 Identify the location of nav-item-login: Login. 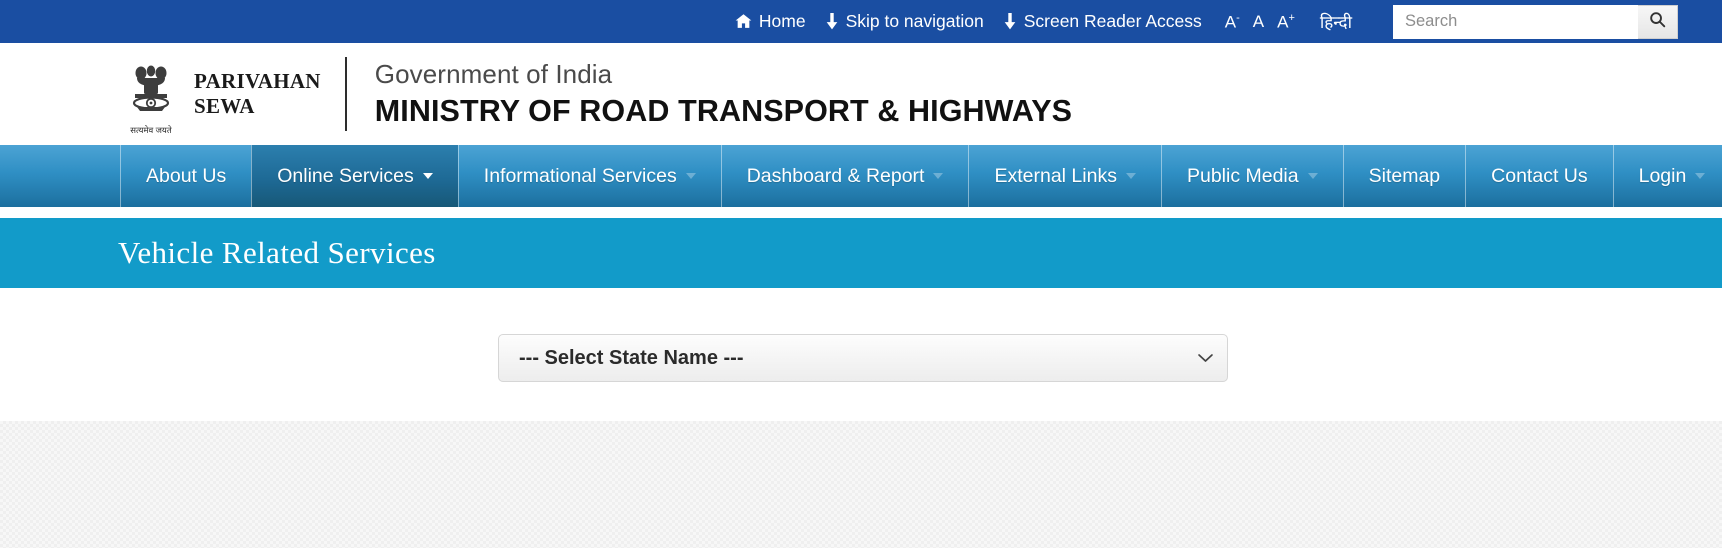
(1667, 176).